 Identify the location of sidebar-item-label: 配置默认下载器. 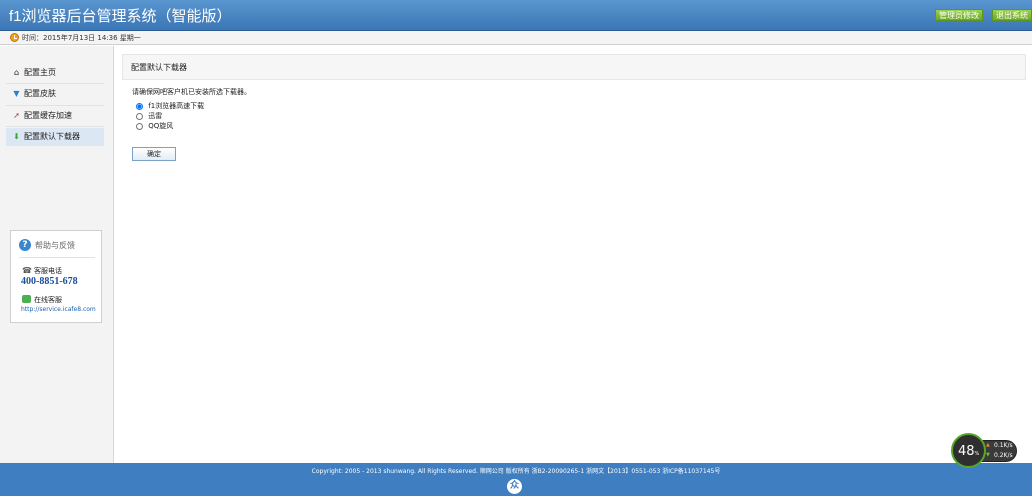
(52, 136).